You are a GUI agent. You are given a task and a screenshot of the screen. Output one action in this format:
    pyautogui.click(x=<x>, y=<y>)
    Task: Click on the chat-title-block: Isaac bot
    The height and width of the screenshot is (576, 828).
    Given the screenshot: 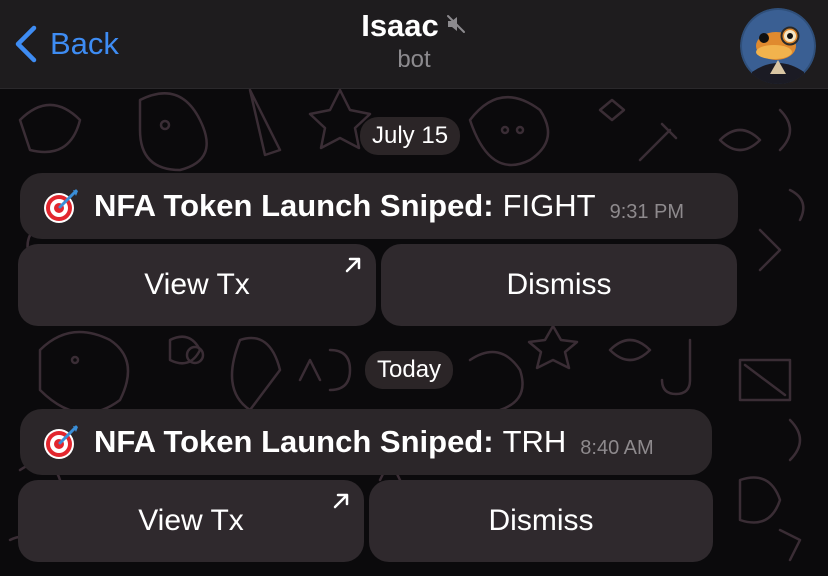 What is the action you would take?
    pyautogui.click(x=414, y=41)
    